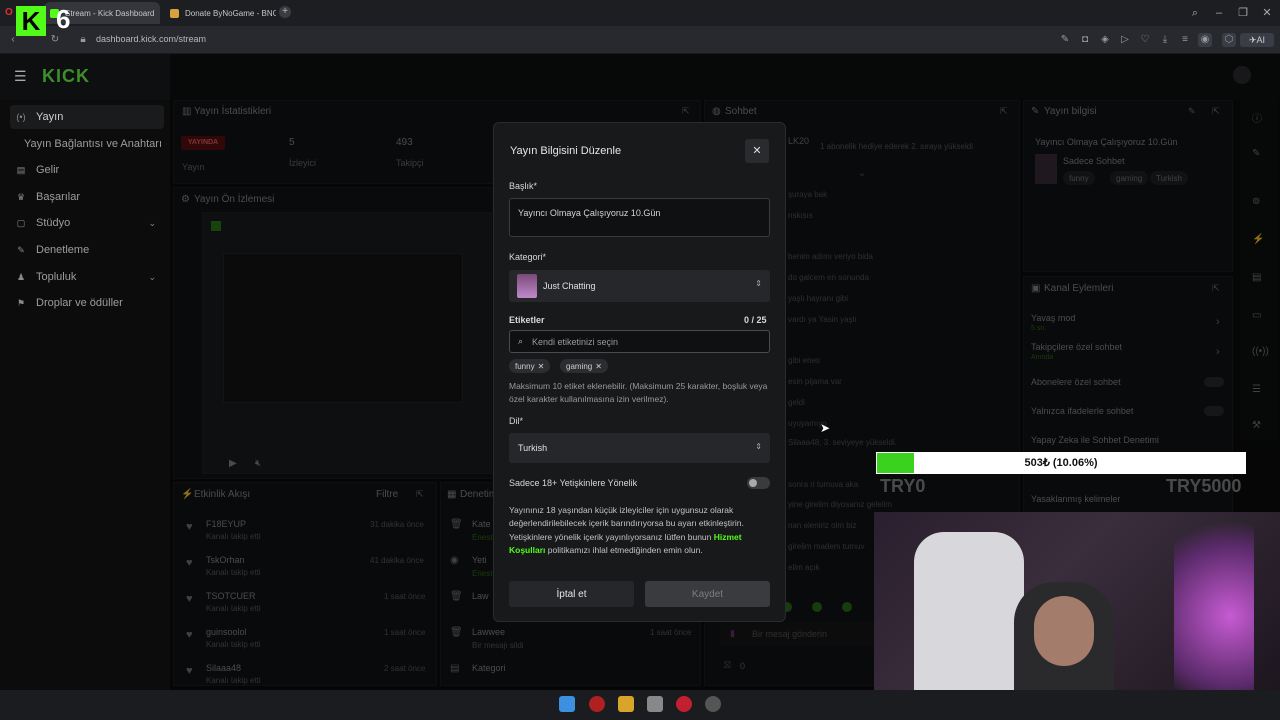  What do you see at coordinates (525, 366) in the screenshot?
I see `tag-label: funny` at bounding box center [525, 366].